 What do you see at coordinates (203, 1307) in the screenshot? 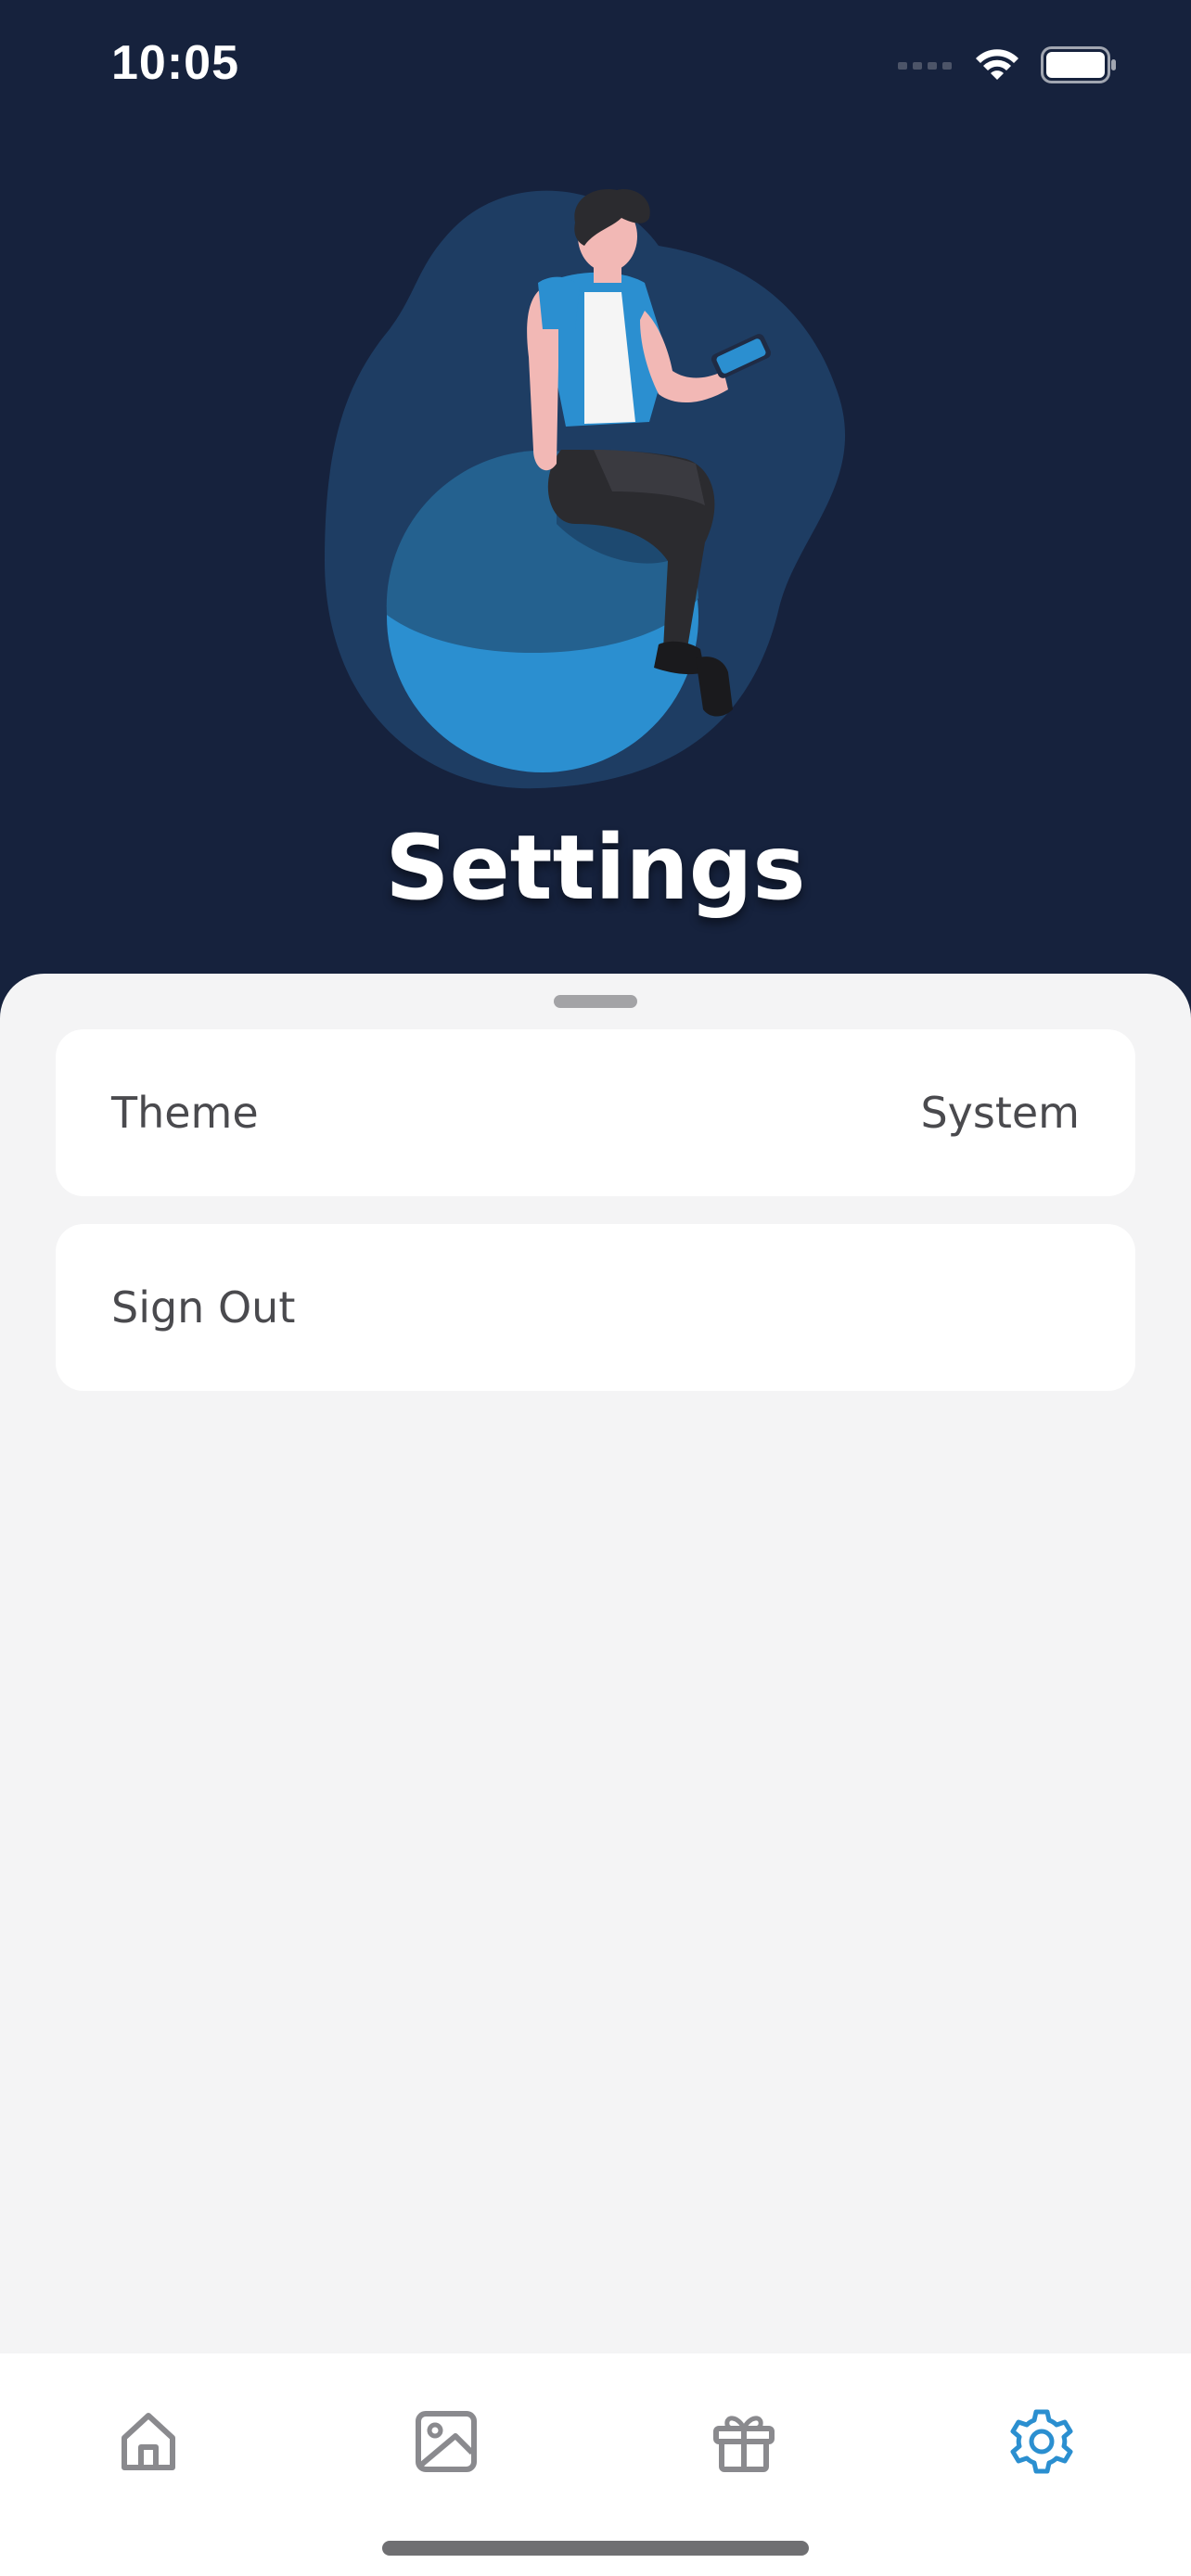
I see `sign-out-label: Sign Out` at bounding box center [203, 1307].